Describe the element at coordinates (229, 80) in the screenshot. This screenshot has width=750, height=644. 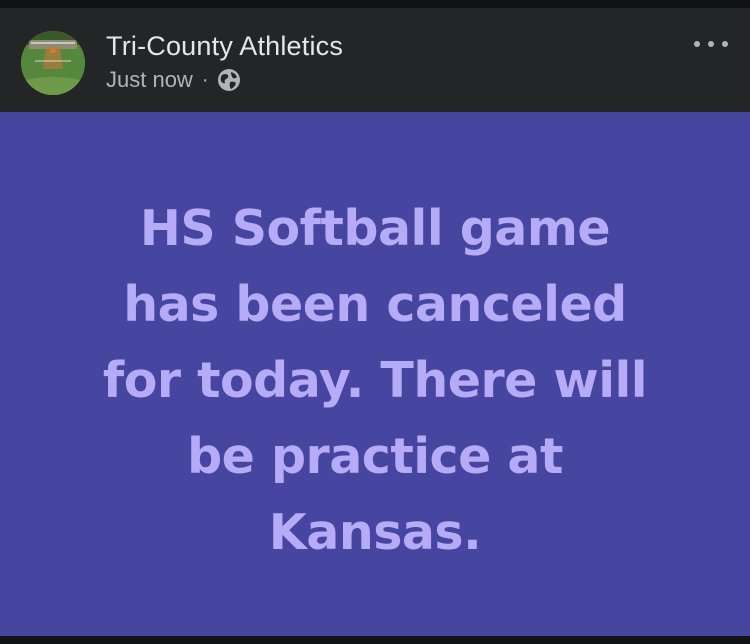
I see `globe-icon` at that location.